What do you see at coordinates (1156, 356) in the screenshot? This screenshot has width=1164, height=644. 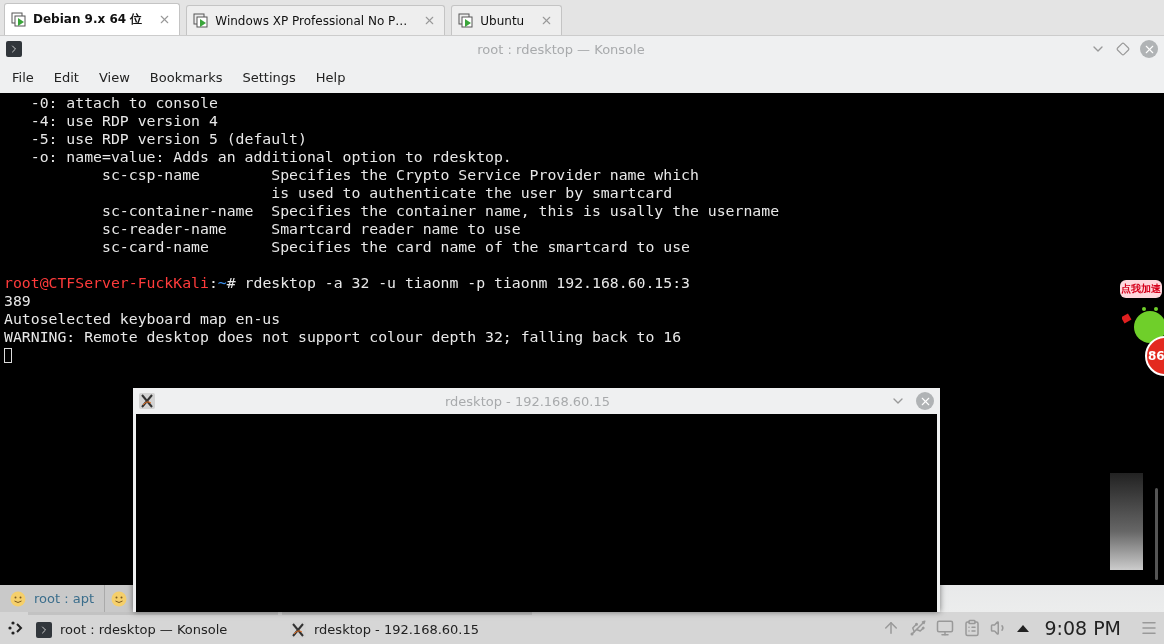 I see `speed-count: 86` at bounding box center [1156, 356].